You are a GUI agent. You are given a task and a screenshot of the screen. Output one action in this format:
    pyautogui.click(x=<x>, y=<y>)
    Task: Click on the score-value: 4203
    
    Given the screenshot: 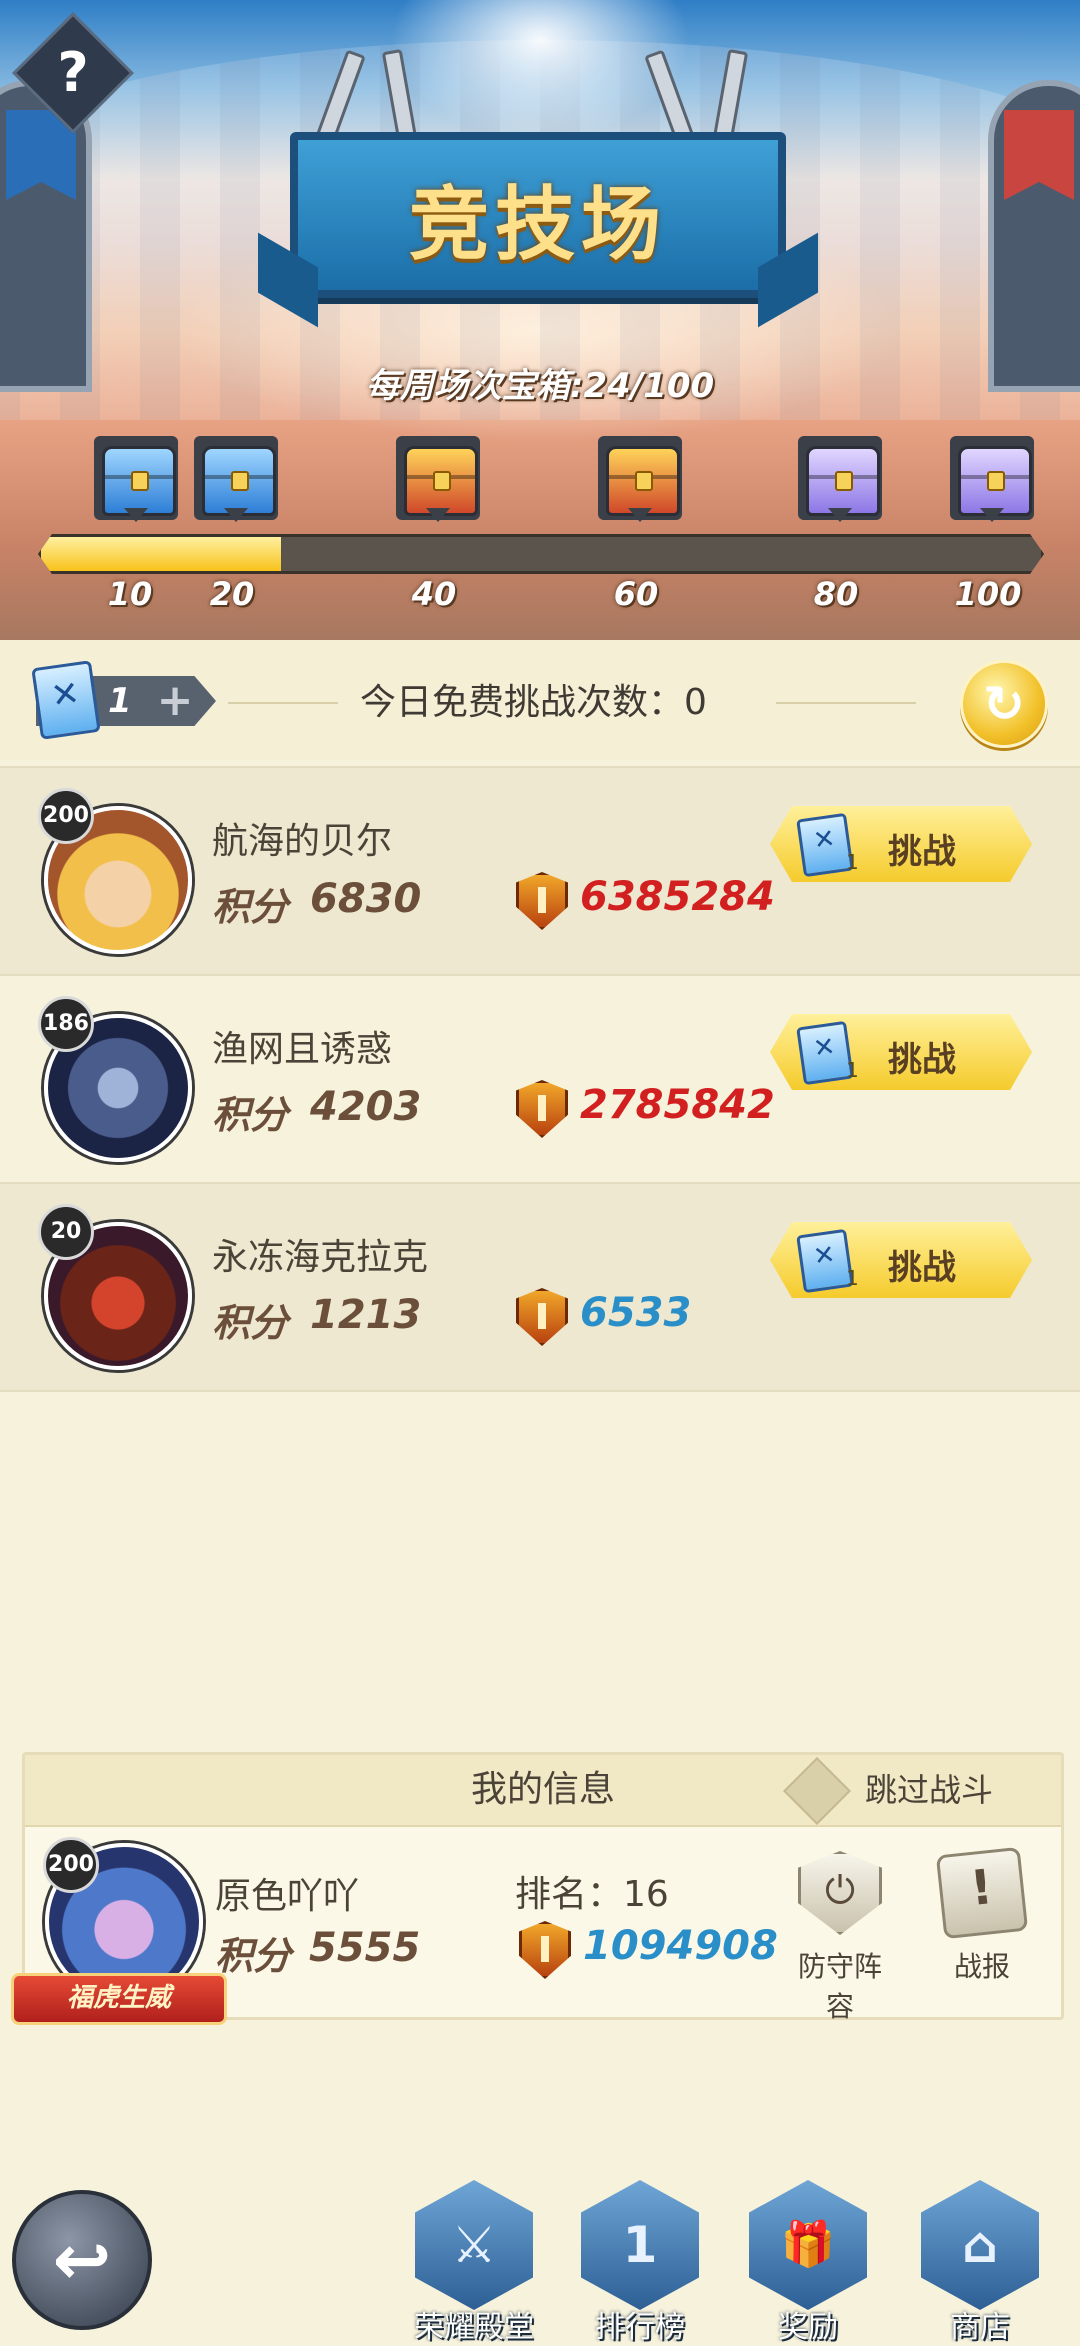 What is the action you would take?
    pyautogui.click(x=366, y=1107)
    